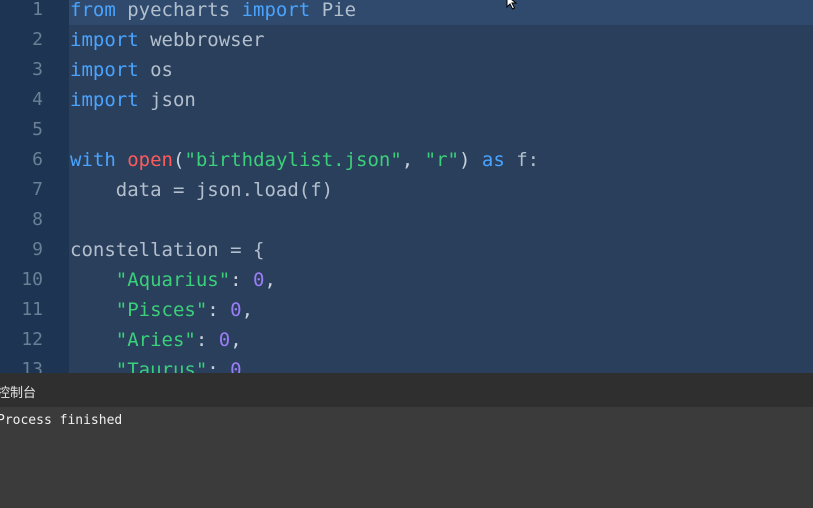  I want to click on console-title: 控制台, so click(18, 393).